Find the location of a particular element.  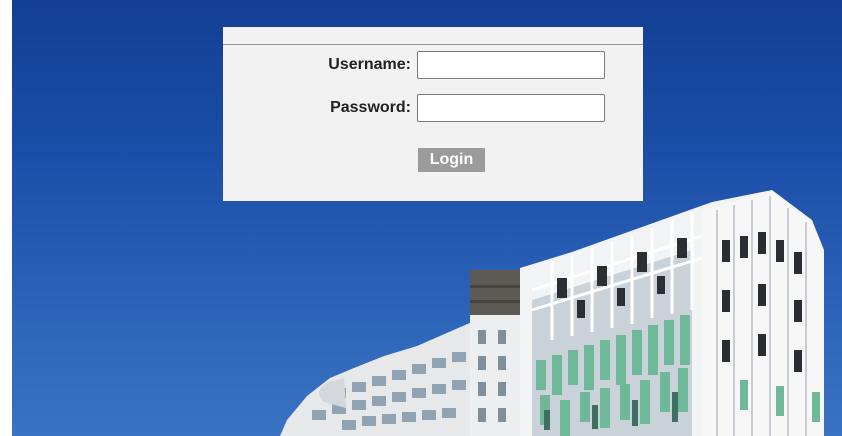

password-row: Password: is located at coordinates (433, 108).